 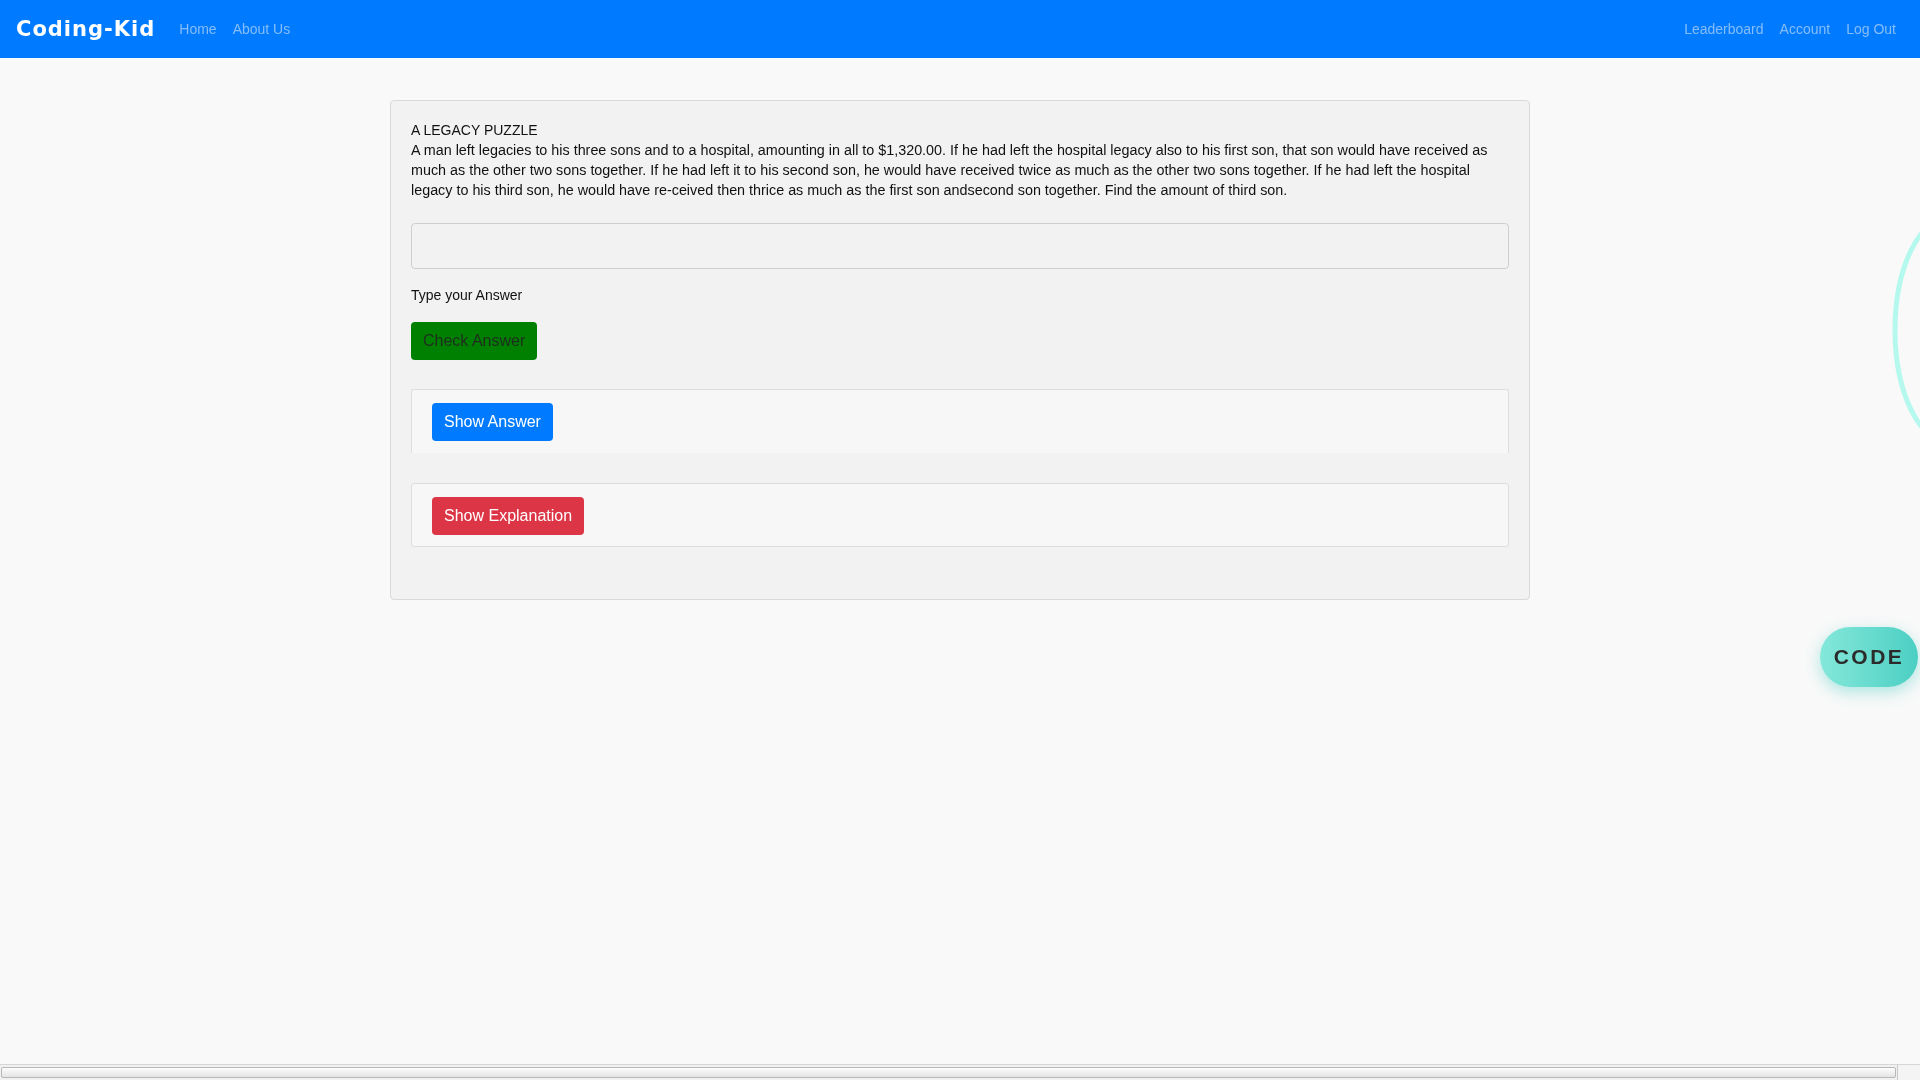 What do you see at coordinates (474, 341) in the screenshot?
I see `check-answer-button: Check Answer` at bounding box center [474, 341].